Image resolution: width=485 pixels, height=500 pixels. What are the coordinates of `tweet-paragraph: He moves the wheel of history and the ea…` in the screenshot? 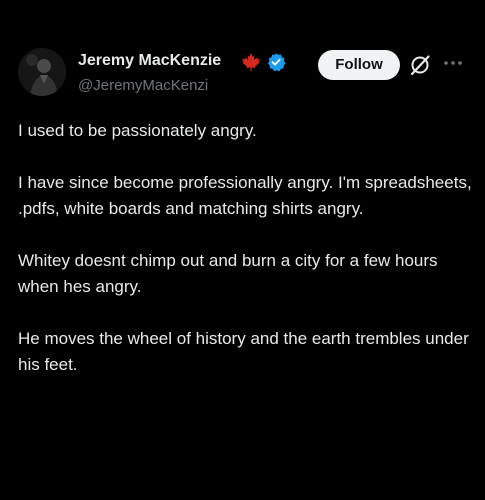 It's located at (243, 351).